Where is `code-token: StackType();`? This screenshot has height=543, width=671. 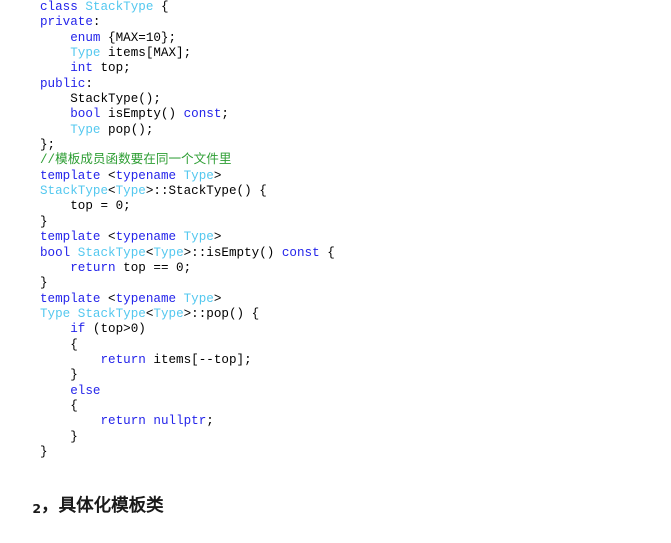 code-token: StackType(); is located at coordinates (115, 99).